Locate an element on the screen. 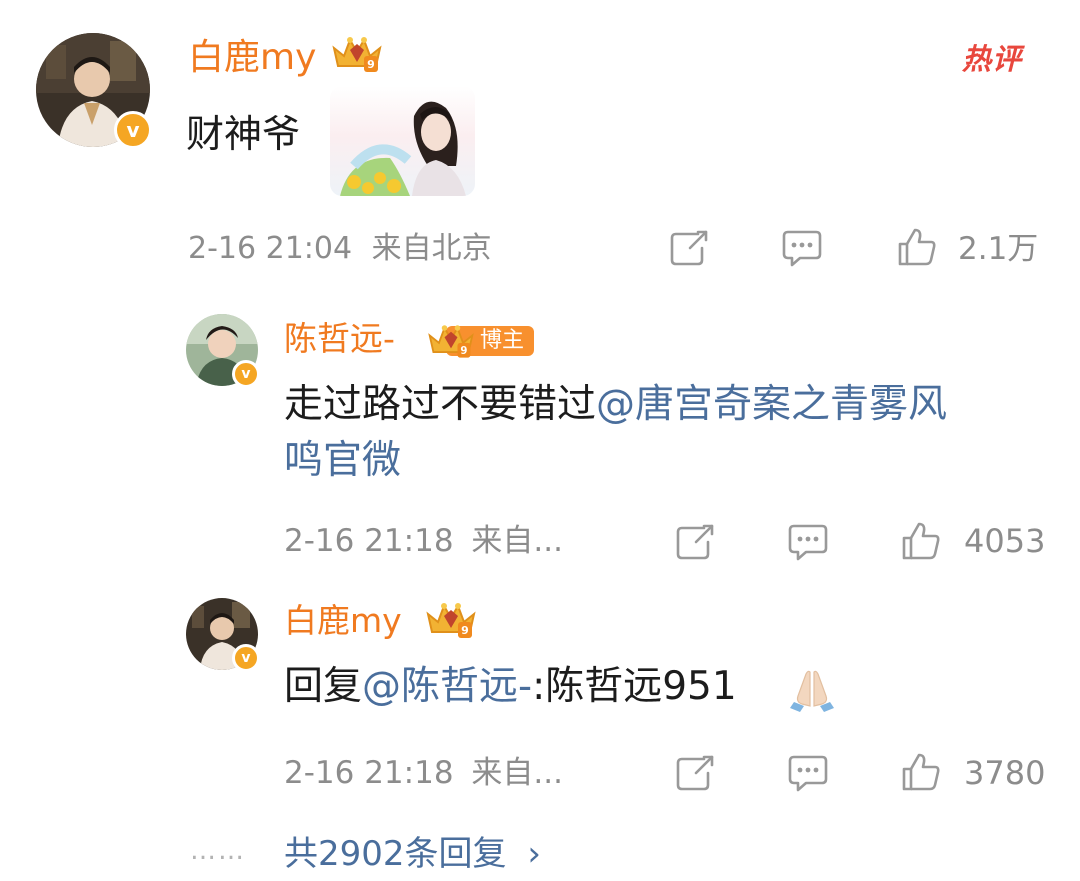  reply-username: 陈哲远- is located at coordinates (339, 339).